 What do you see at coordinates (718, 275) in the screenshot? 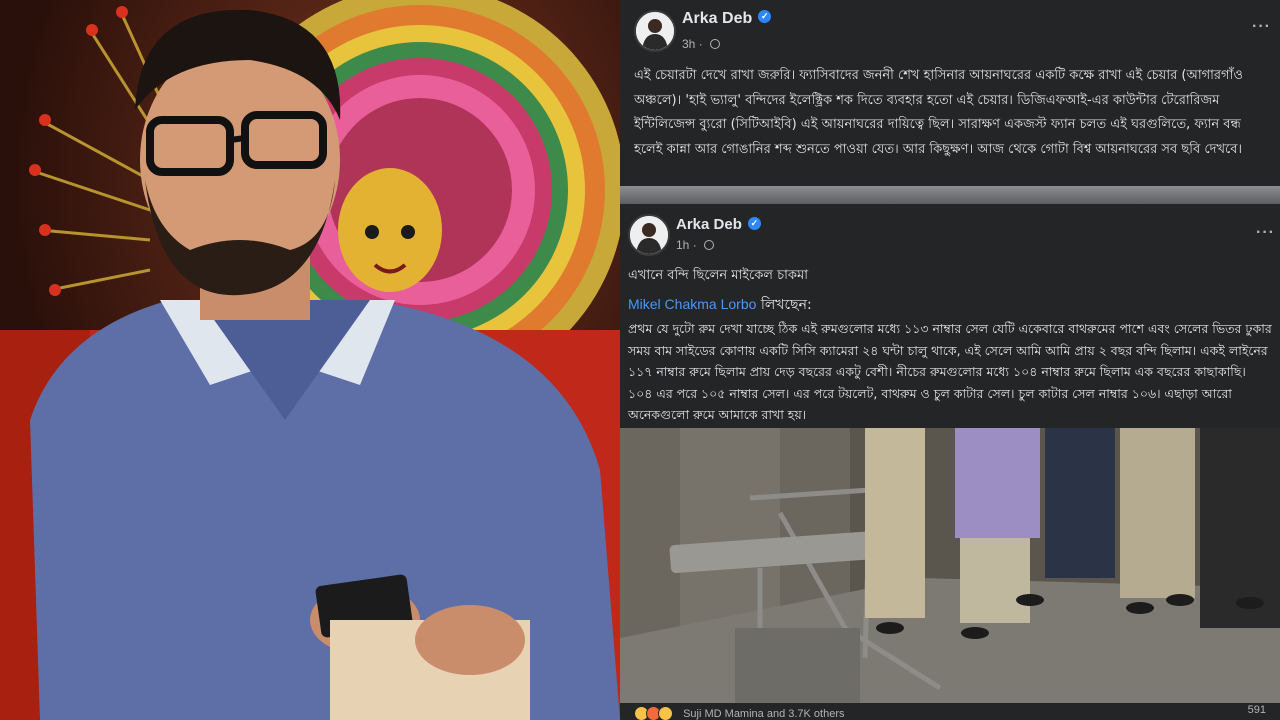
I see `post-2-intro: এখানে বন্দি ছিলেন মাইকেল চাকমা` at bounding box center [718, 275].